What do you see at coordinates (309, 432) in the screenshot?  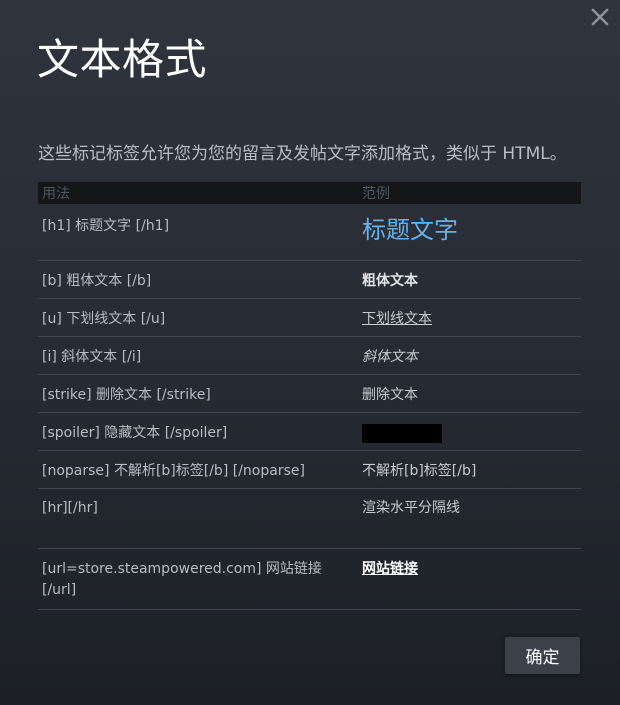 I see `table-row: [spoiler] 隐藏文本 [/spoiler]` at bounding box center [309, 432].